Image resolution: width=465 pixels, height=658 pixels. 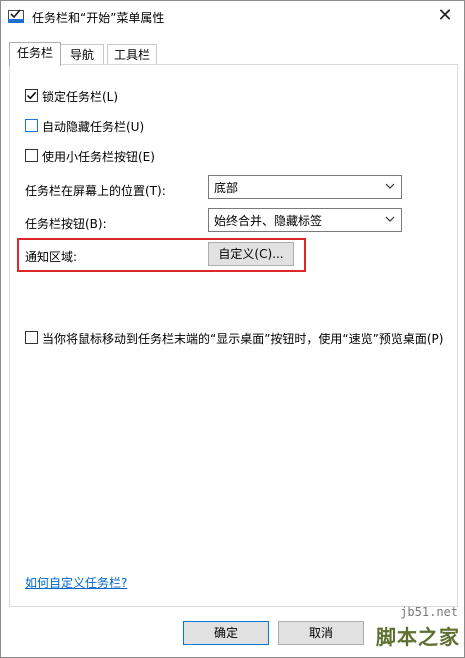 What do you see at coordinates (31, 125) in the screenshot?
I see `auto-hide-checkbox` at bounding box center [31, 125].